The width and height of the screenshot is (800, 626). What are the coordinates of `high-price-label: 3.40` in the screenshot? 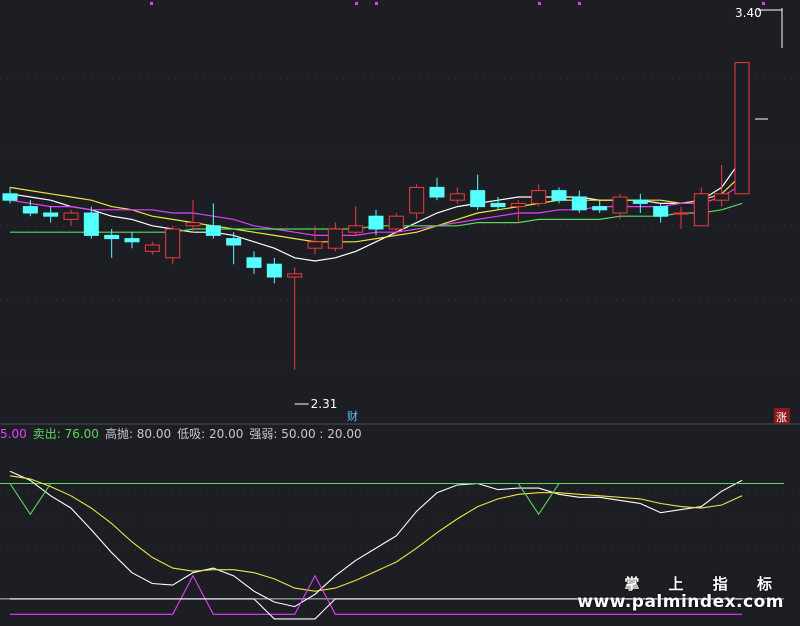 It's located at (748, 13).